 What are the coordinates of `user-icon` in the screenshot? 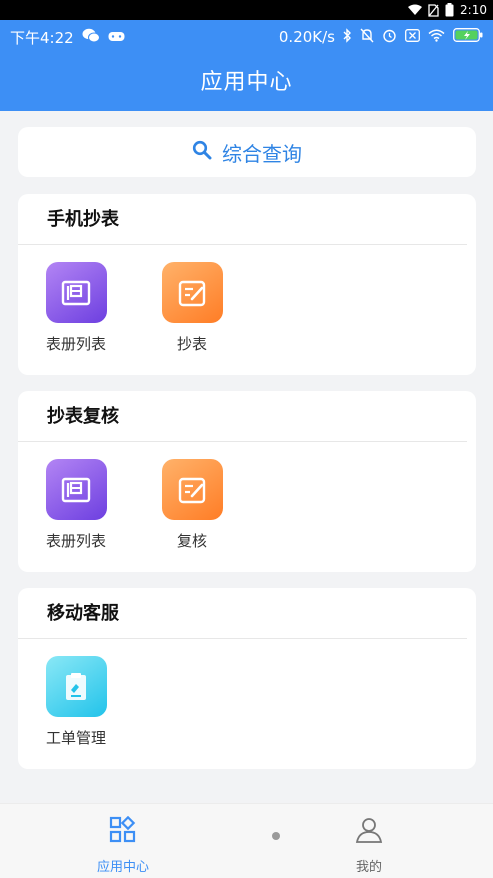 It's located at (369, 832).